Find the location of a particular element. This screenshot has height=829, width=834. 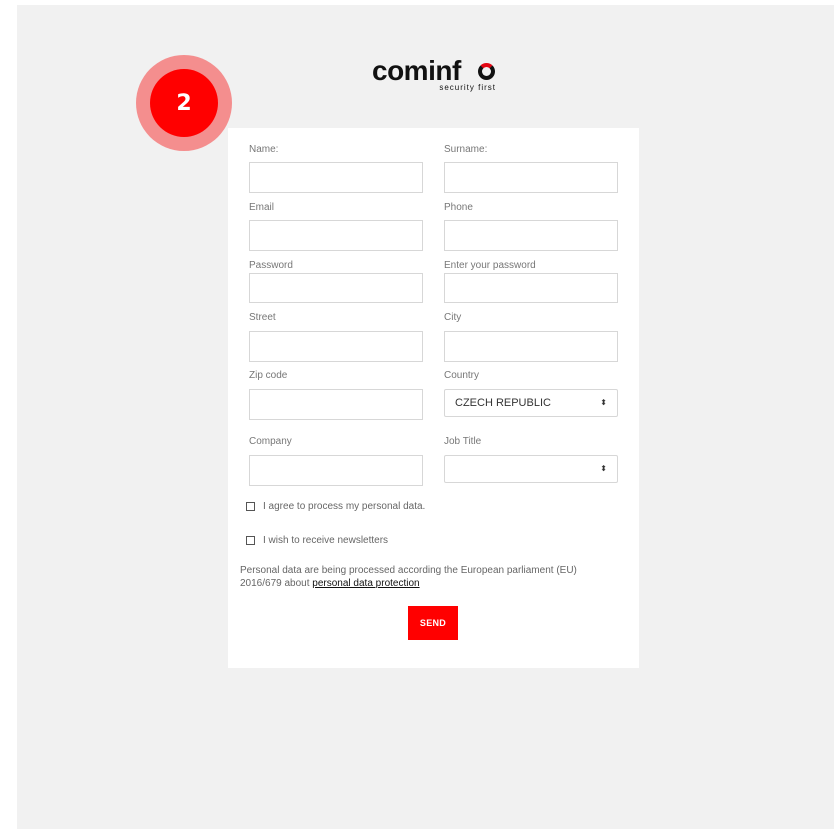

privacy-policy-link: personal data protection is located at coordinates (365, 583).